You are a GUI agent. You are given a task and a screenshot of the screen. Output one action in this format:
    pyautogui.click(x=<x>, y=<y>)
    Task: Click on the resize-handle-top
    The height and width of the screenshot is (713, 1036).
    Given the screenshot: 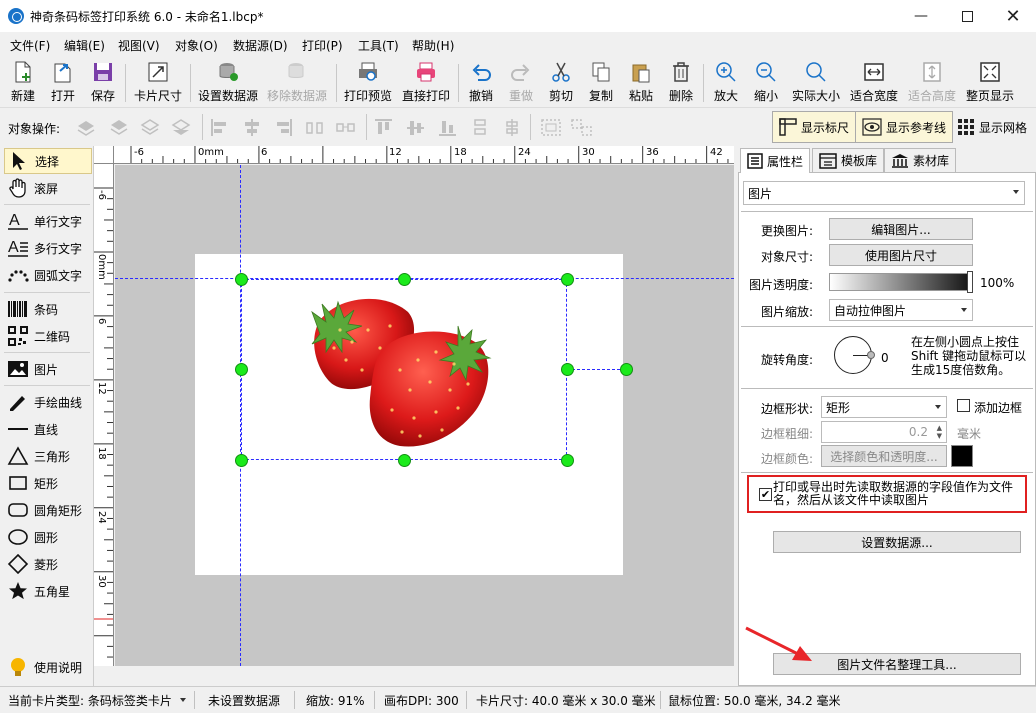 What is the action you would take?
    pyautogui.click(x=404, y=279)
    